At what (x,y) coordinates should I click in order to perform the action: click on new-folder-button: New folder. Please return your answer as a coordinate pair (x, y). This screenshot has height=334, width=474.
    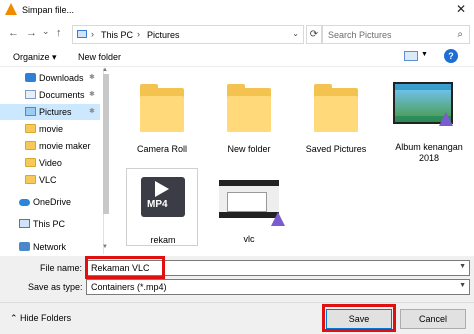
    Looking at the image, I should click on (99, 57).